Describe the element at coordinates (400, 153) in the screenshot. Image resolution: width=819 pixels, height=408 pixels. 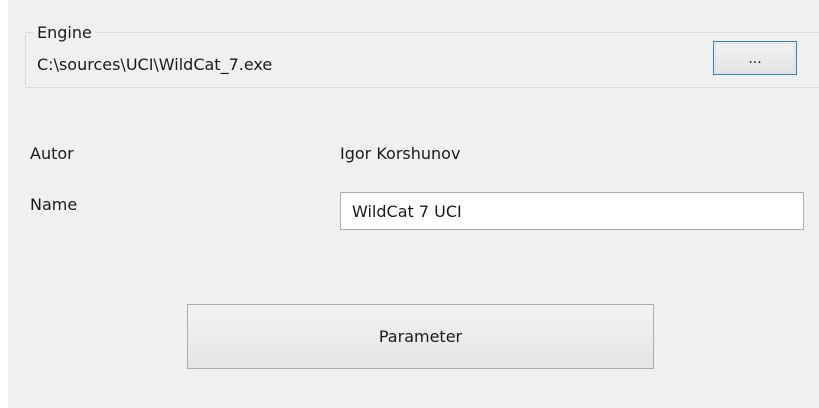
I see `author-value: Igor Korshunov` at that location.